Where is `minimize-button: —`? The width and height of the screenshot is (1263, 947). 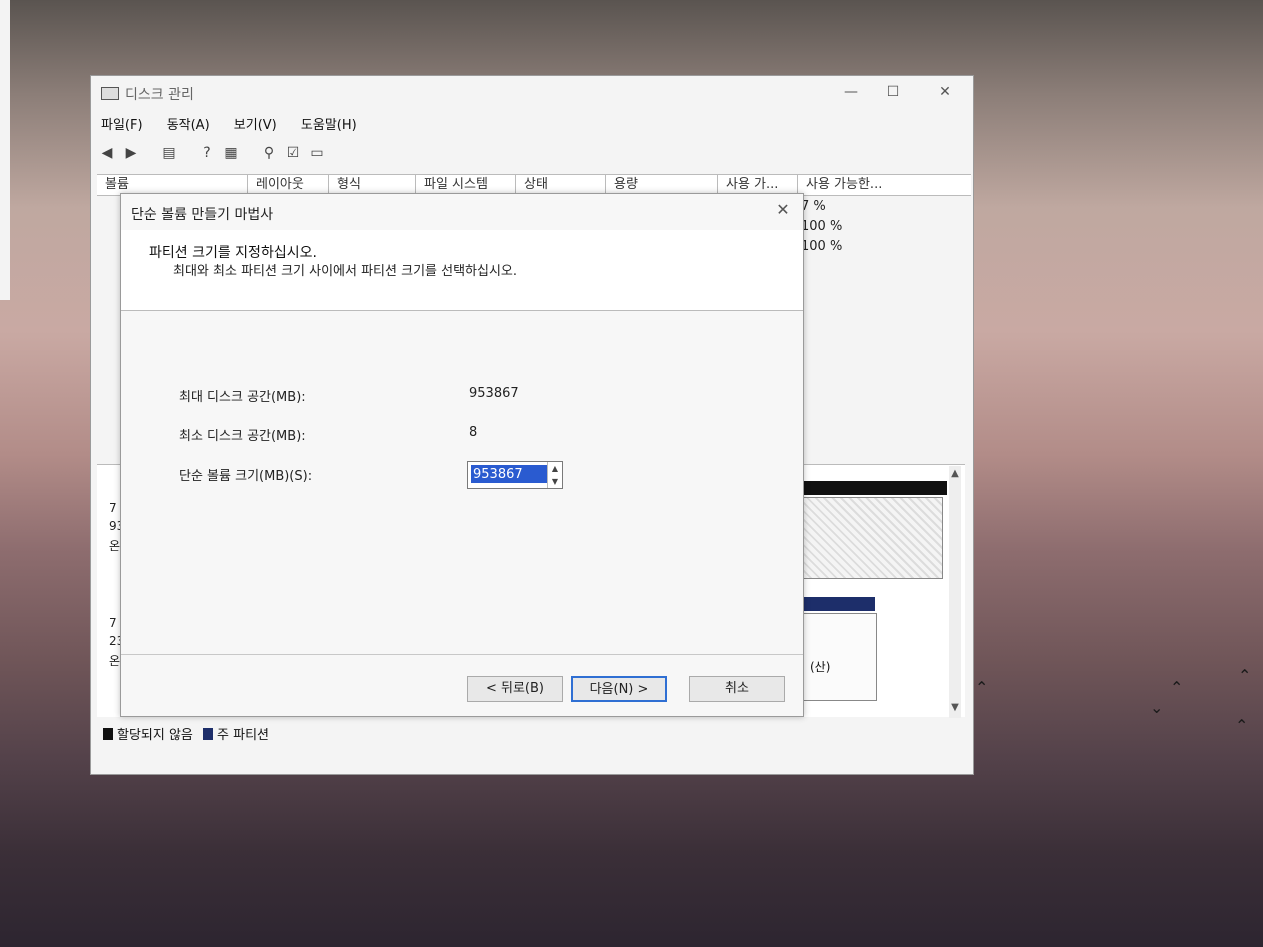
minimize-button: — is located at coordinates (851, 92).